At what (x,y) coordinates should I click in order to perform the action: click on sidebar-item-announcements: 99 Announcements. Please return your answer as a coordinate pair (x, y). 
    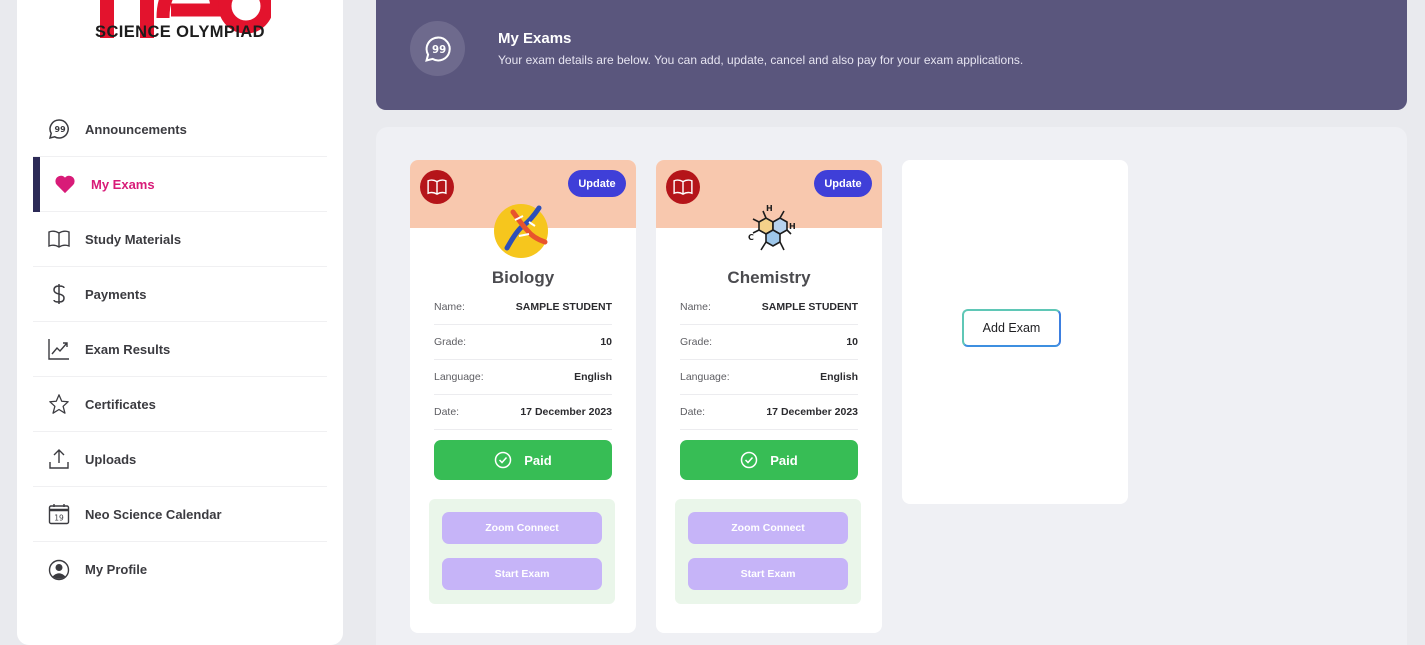
    Looking at the image, I should click on (180, 129).